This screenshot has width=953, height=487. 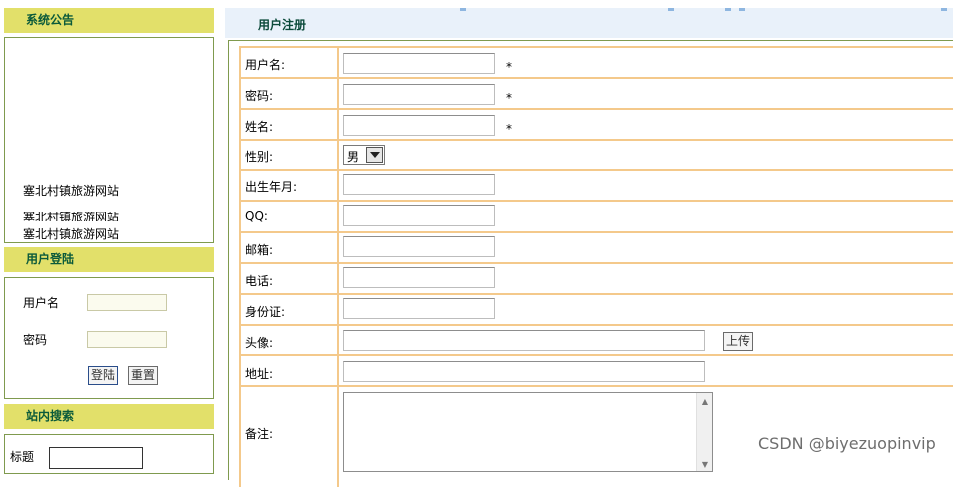 I want to click on row-qq: QQ:, so click(x=596, y=217).